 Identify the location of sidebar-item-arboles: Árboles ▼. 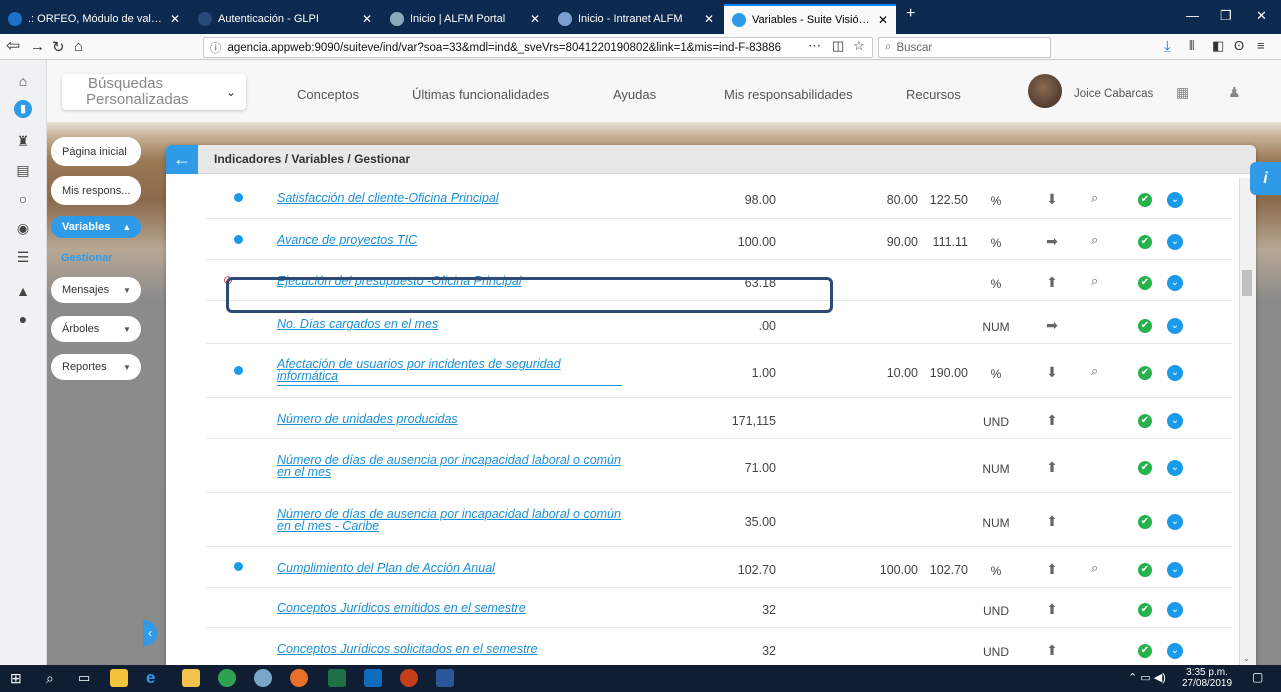
(96, 329).